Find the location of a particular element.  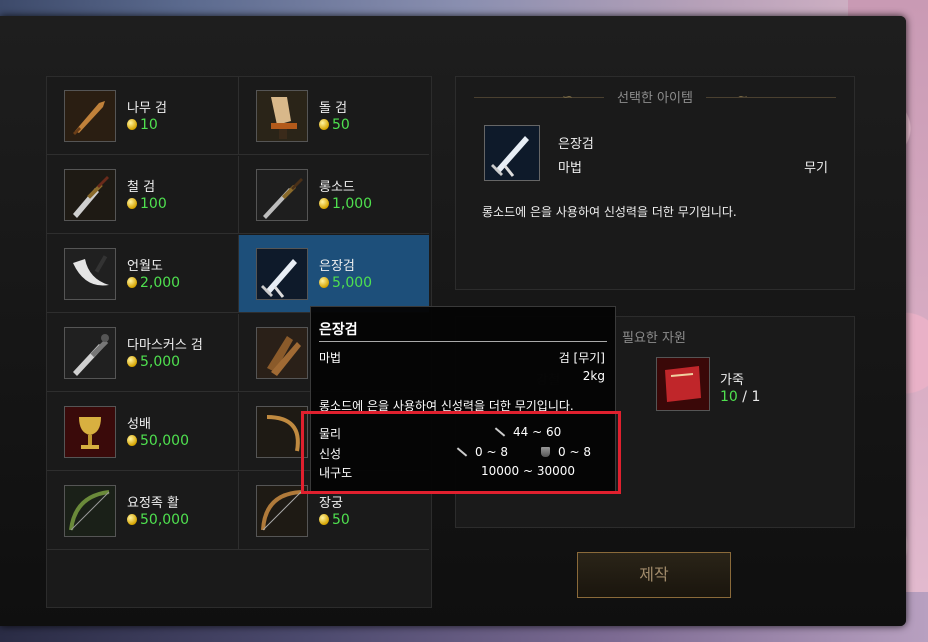

grail-icon is located at coordinates (90, 432).